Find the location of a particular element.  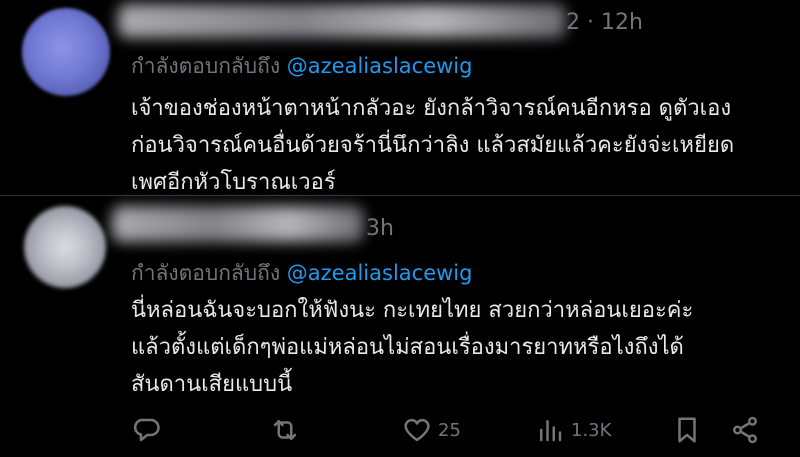

share-icon is located at coordinates (745, 430).